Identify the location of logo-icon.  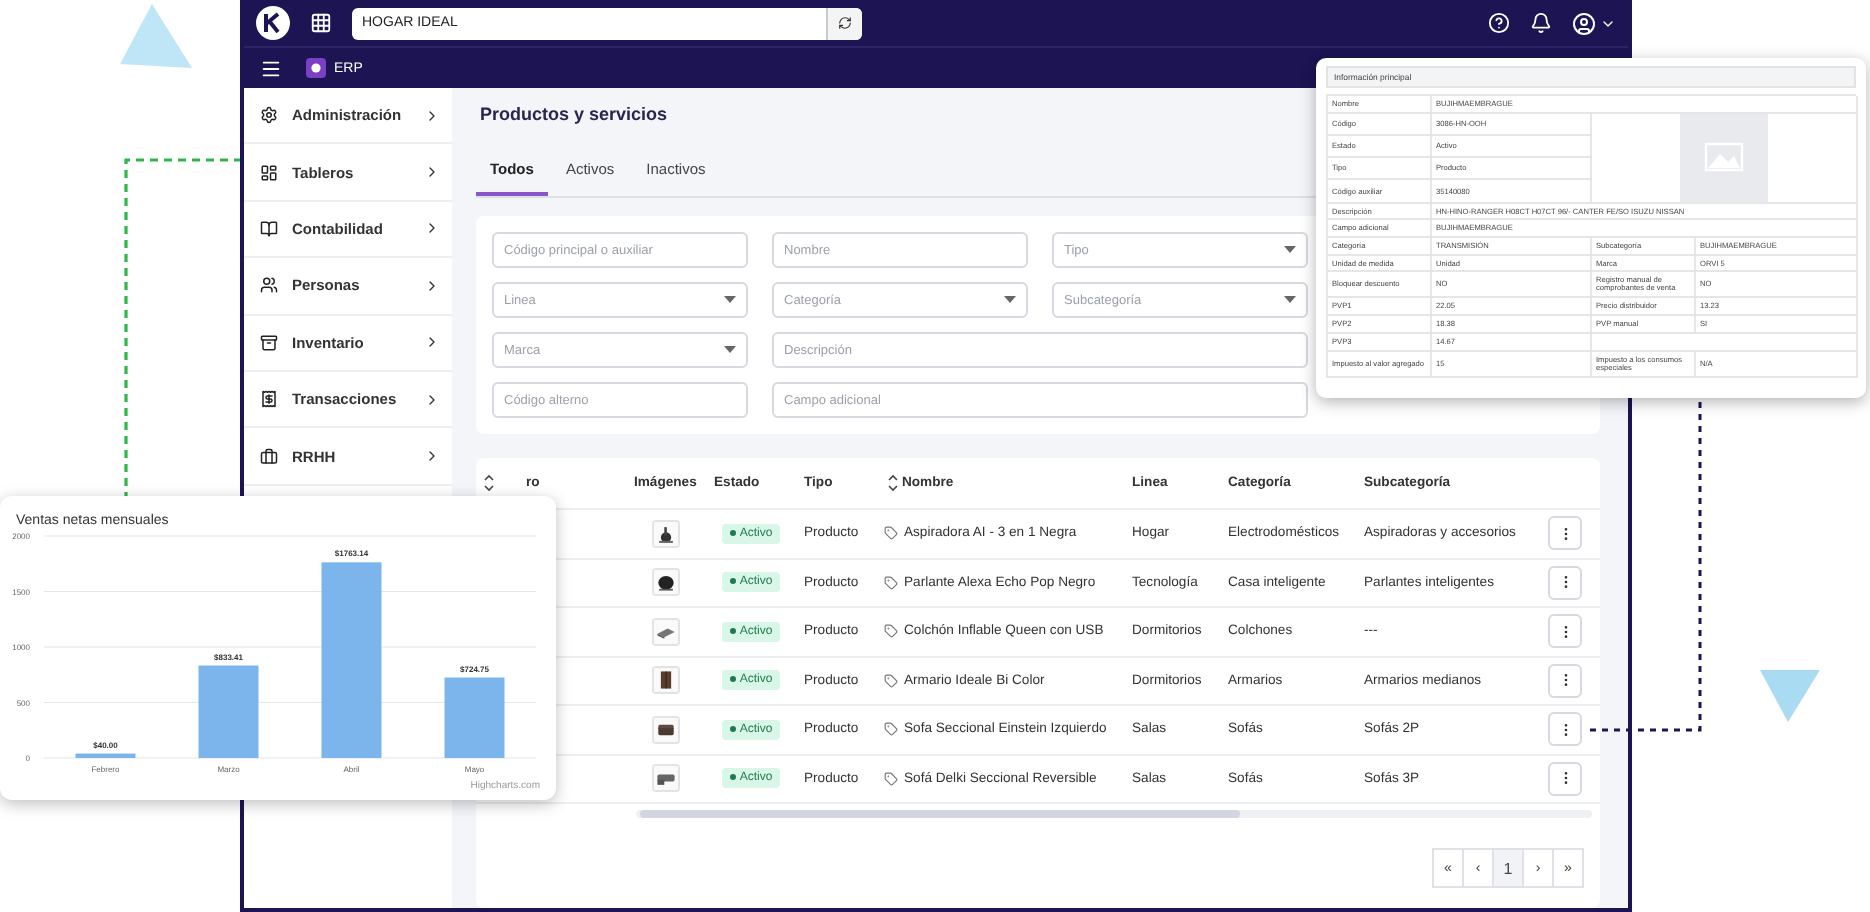
(273, 23).